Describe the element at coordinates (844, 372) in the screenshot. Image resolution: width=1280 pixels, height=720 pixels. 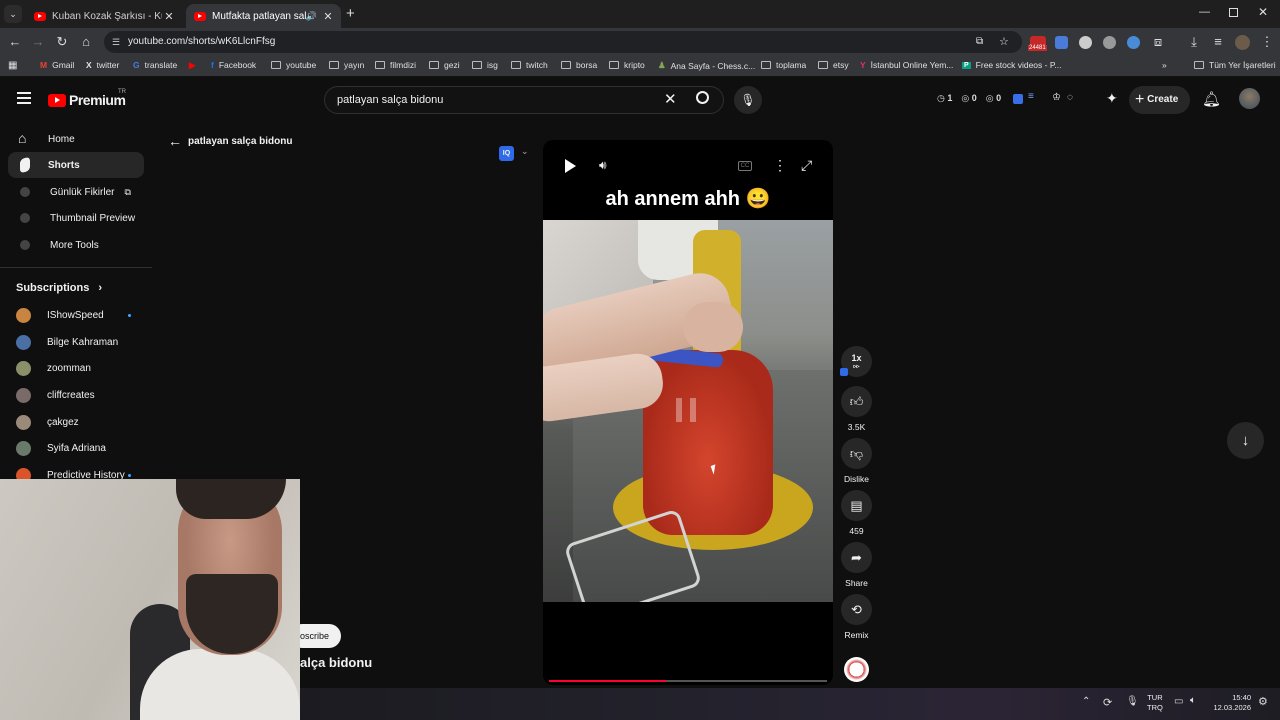
I see `iq-mini-icon` at that location.